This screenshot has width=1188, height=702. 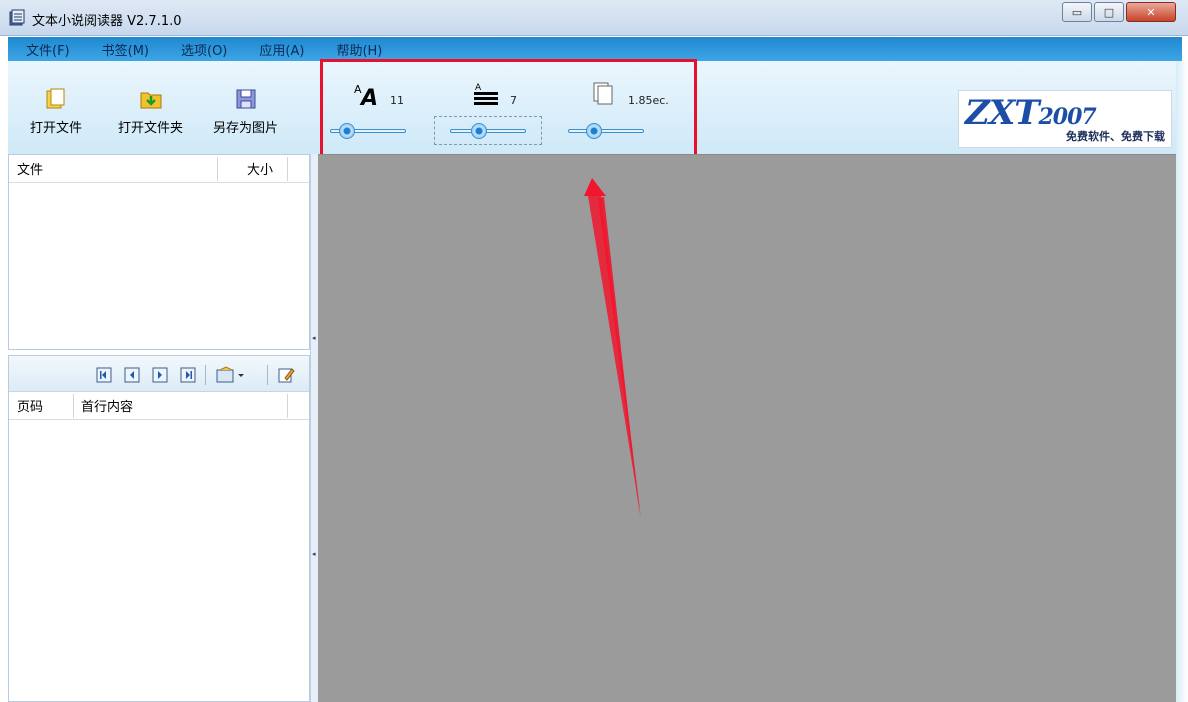 What do you see at coordinates (1077, 12) in the screenshot?
I see `minimize-button: ▭` at bounding box center [1077, 12].